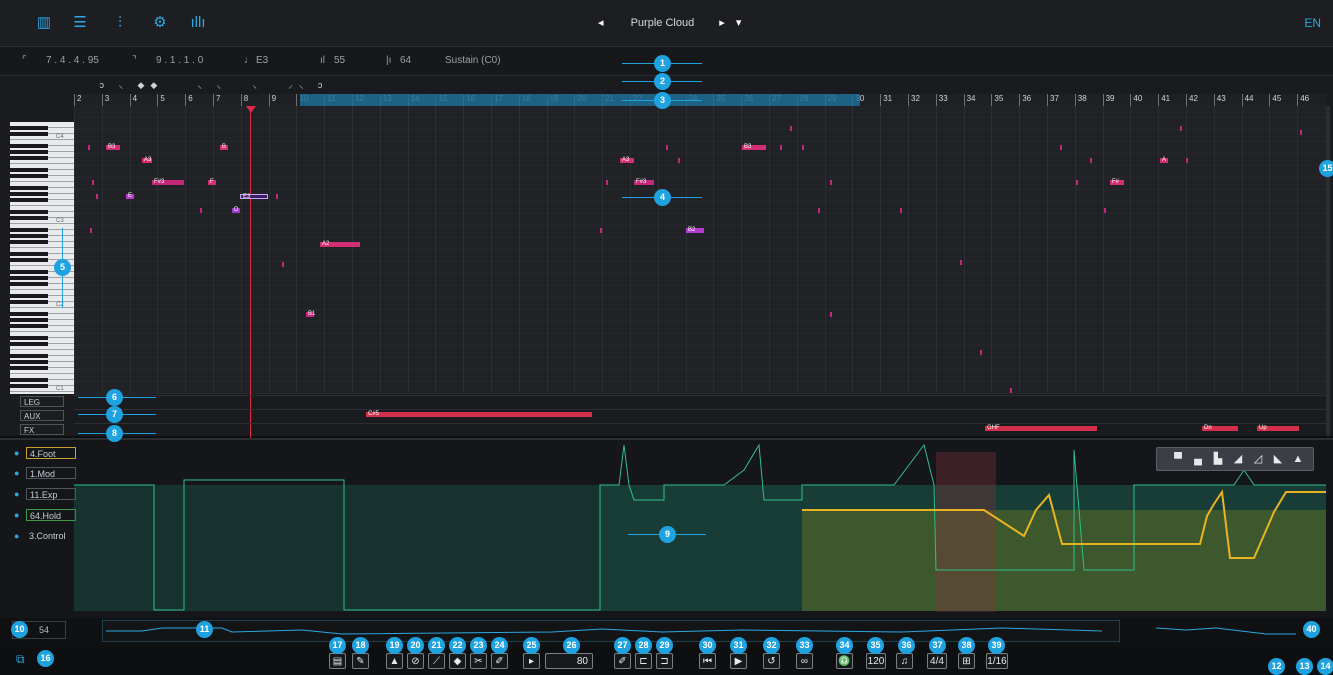 This screenshot has width=1333, height=675. Describe the element at coordinates (171, 100) in the screenshot. I see `bar-number: 5` at that location.